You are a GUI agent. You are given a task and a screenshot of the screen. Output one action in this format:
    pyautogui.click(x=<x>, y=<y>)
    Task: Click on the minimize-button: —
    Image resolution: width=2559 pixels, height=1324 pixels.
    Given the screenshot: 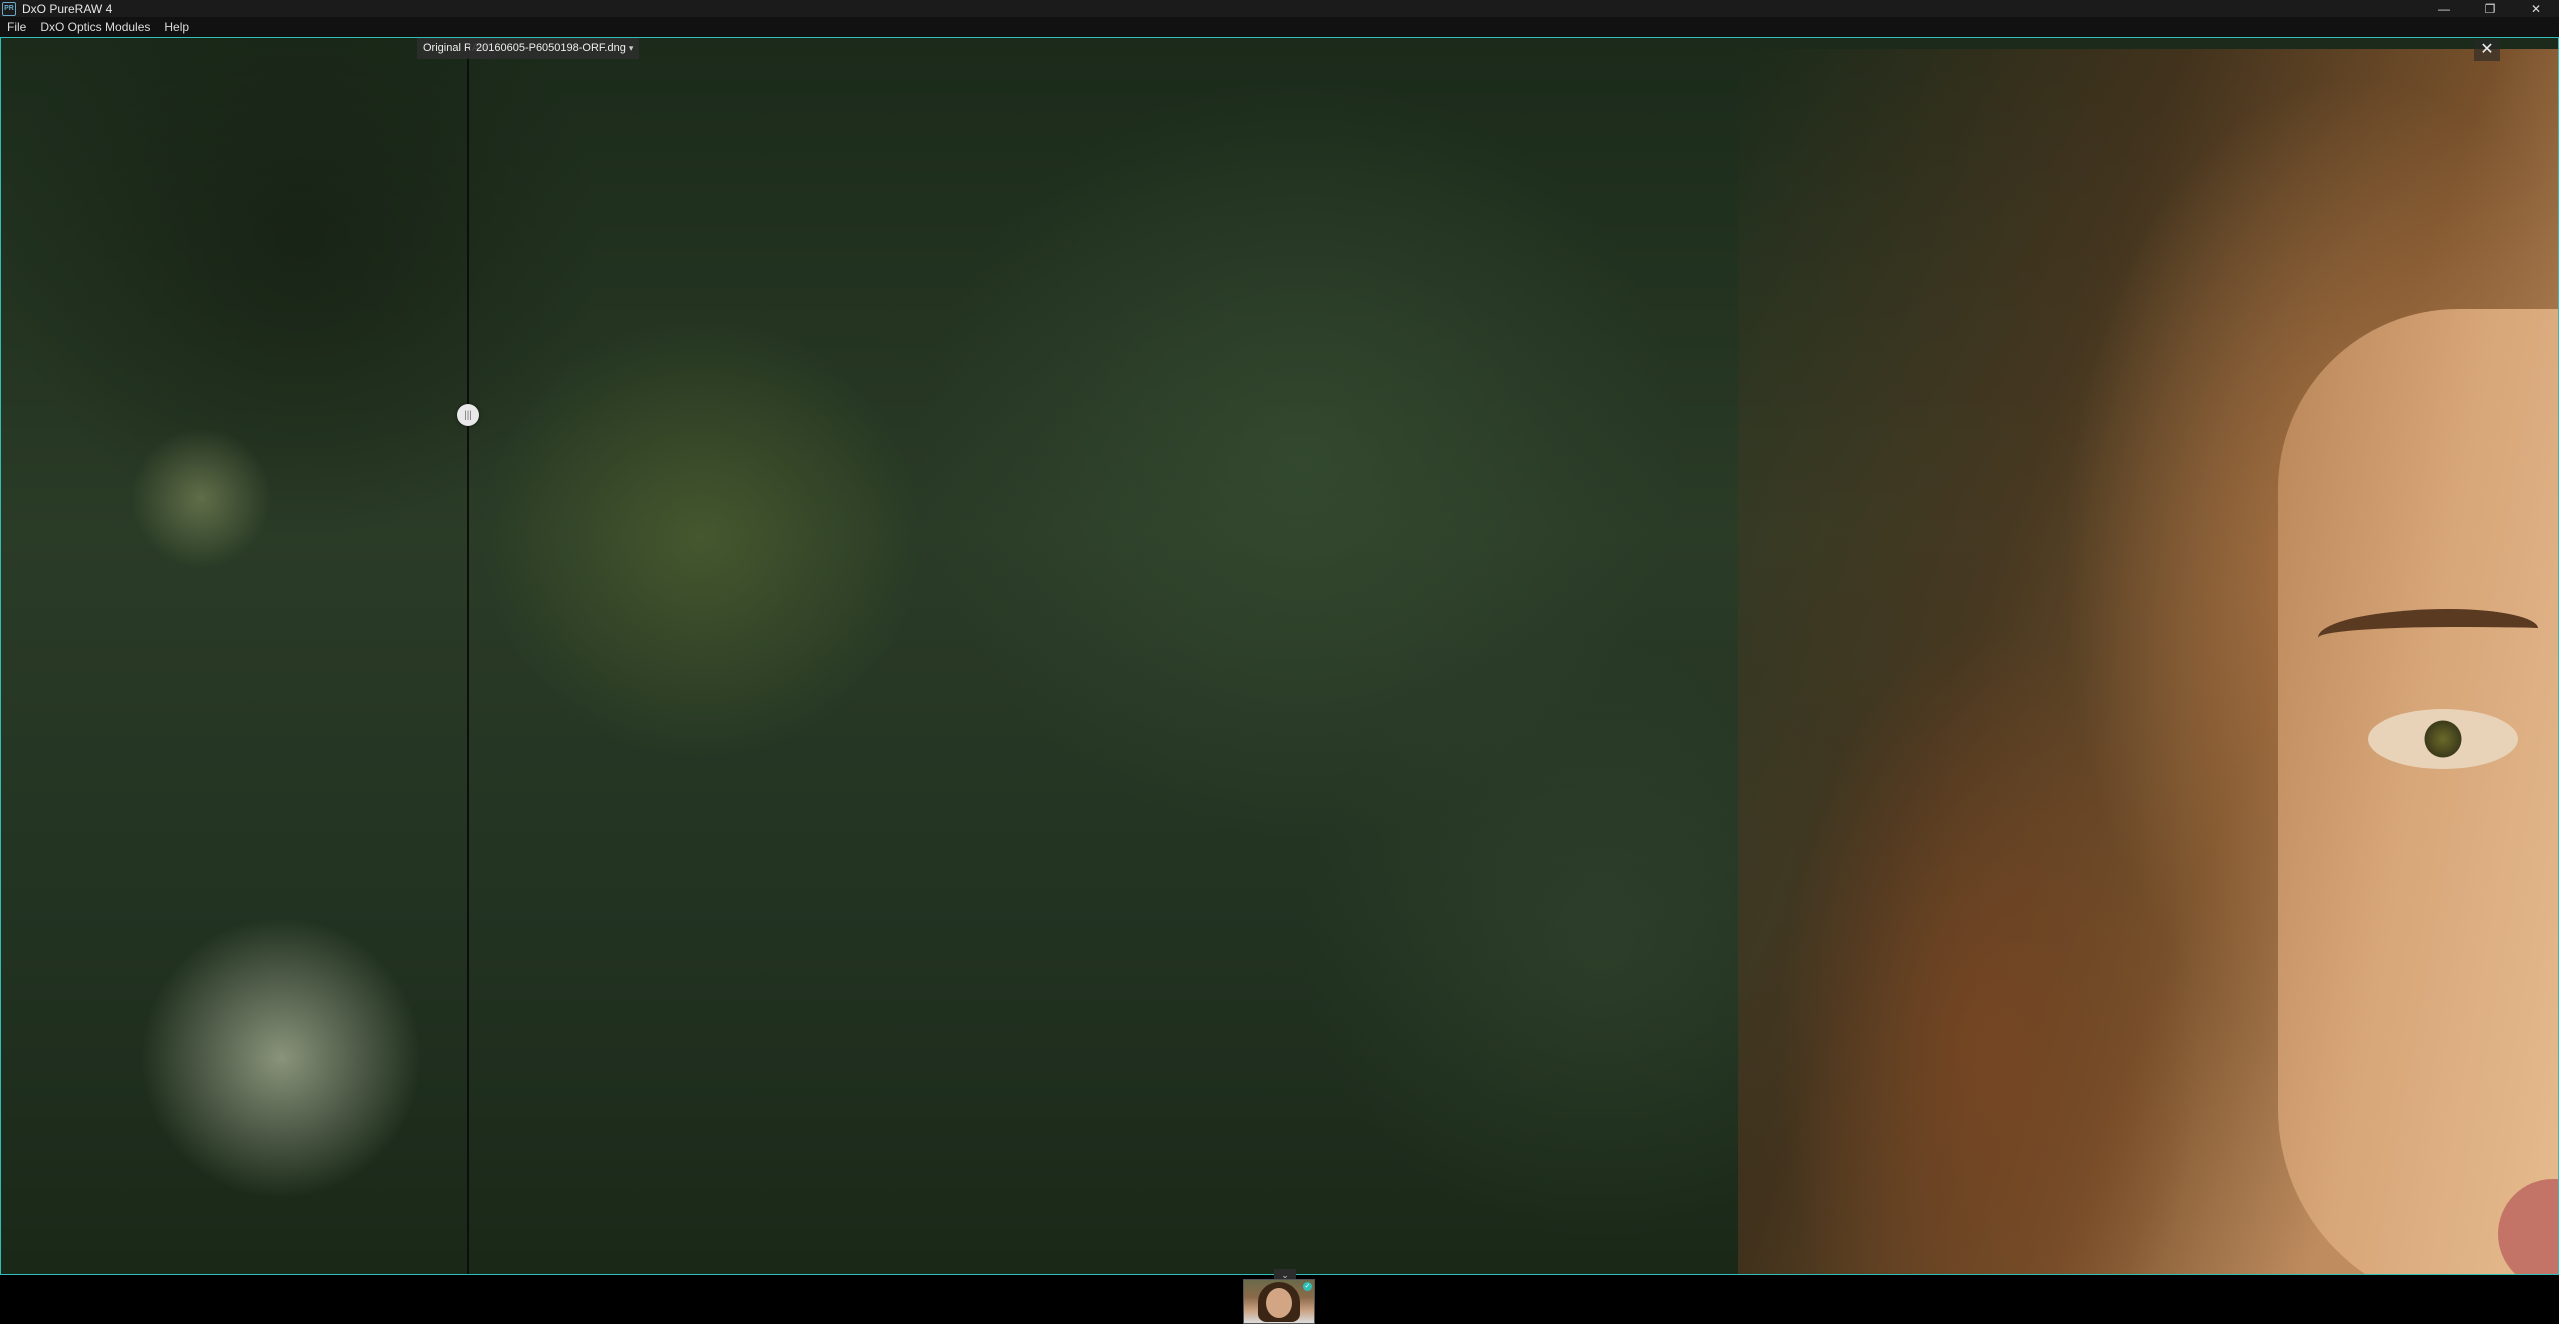 What is the action you would take?
    pyautogui.click(x=2444, y=8)
    